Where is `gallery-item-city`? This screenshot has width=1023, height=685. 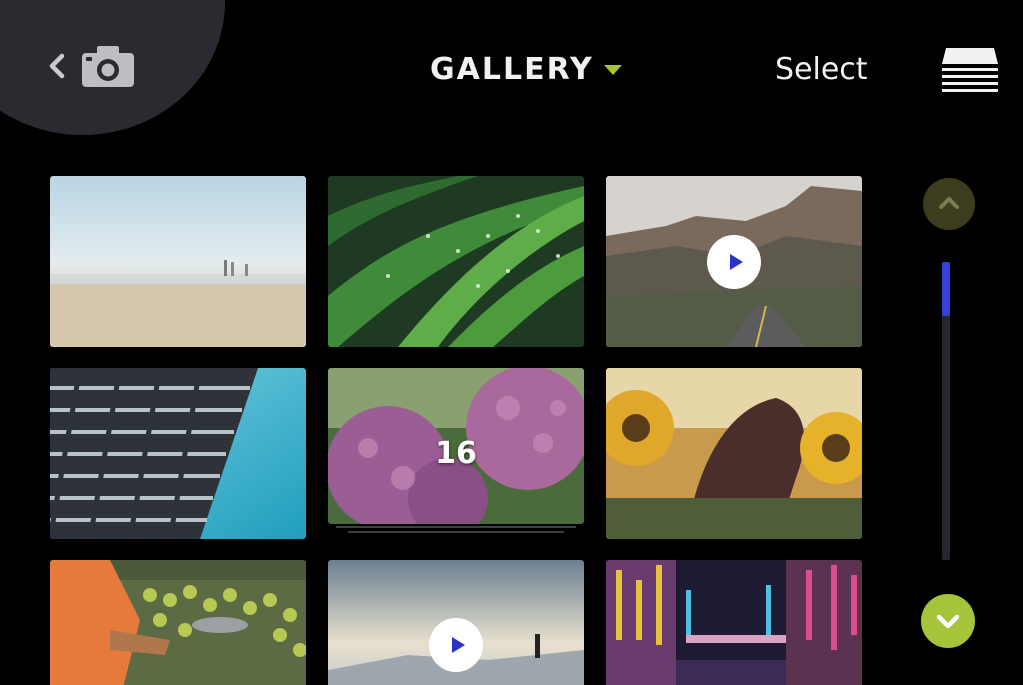 gallery-item-city is located at coordinates (734, 622).